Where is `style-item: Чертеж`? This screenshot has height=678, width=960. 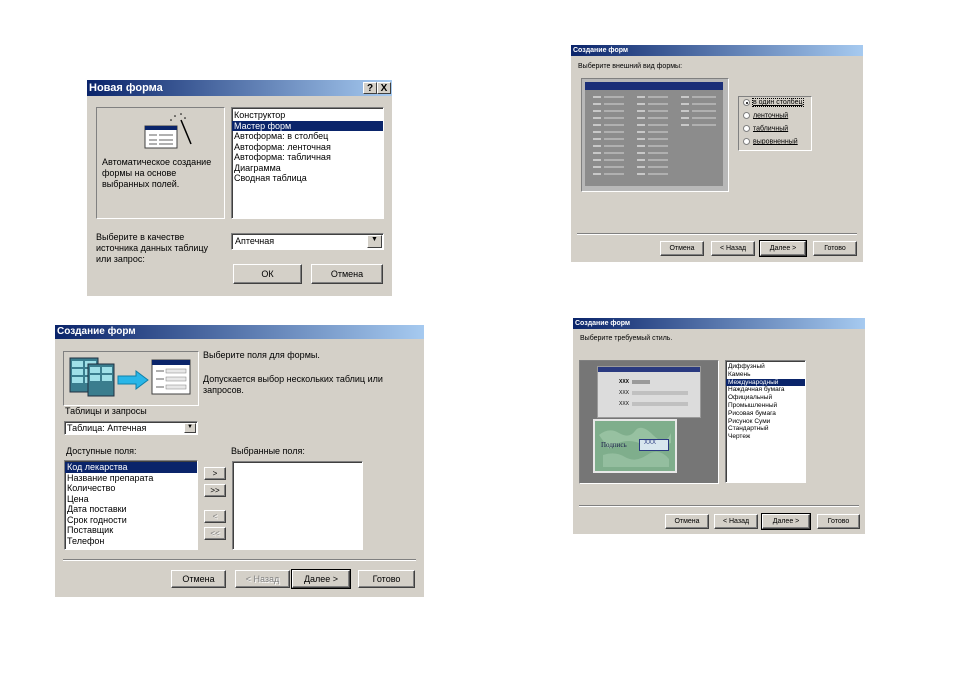
style-item: Чертеж is located at coordinates (765, 437).